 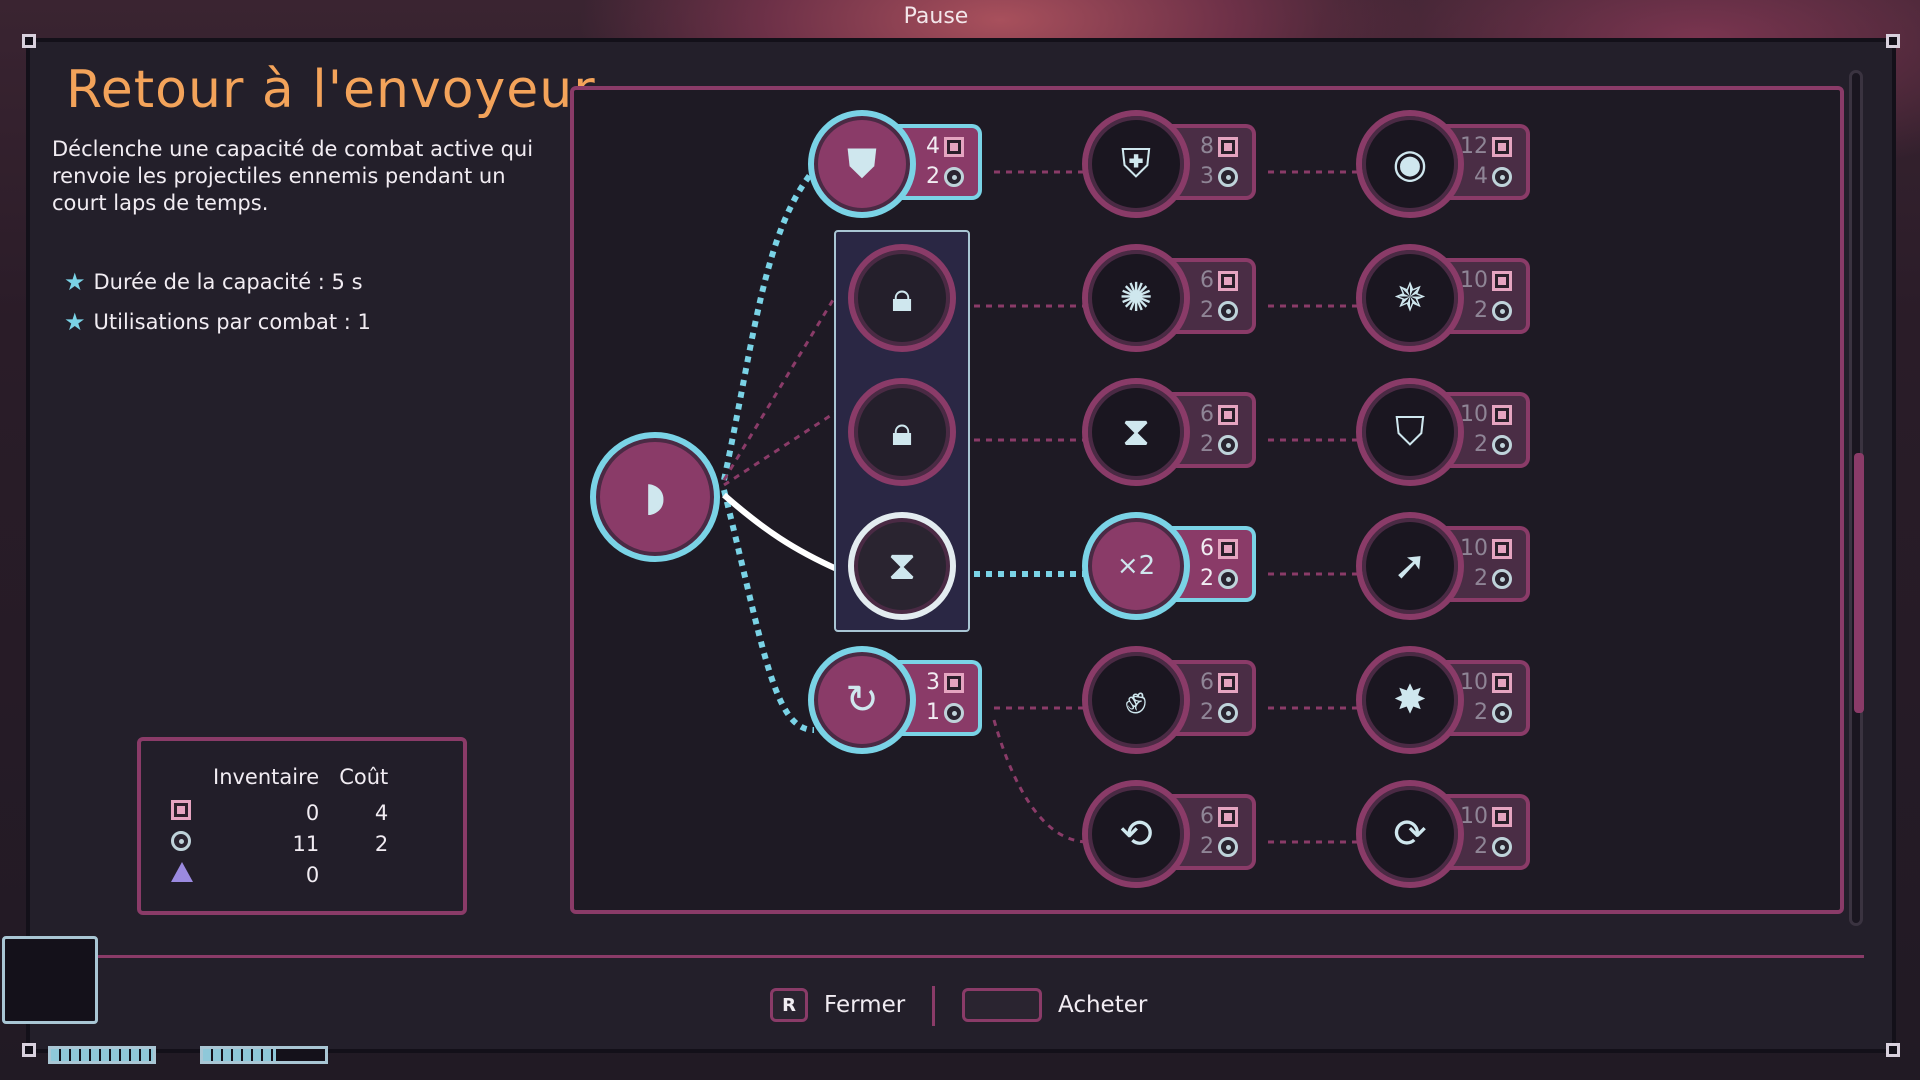 What do you see at coordinates (933, 1006) in the screenshot?
I see `prompt-divider` at bounding box center [933, 1006].